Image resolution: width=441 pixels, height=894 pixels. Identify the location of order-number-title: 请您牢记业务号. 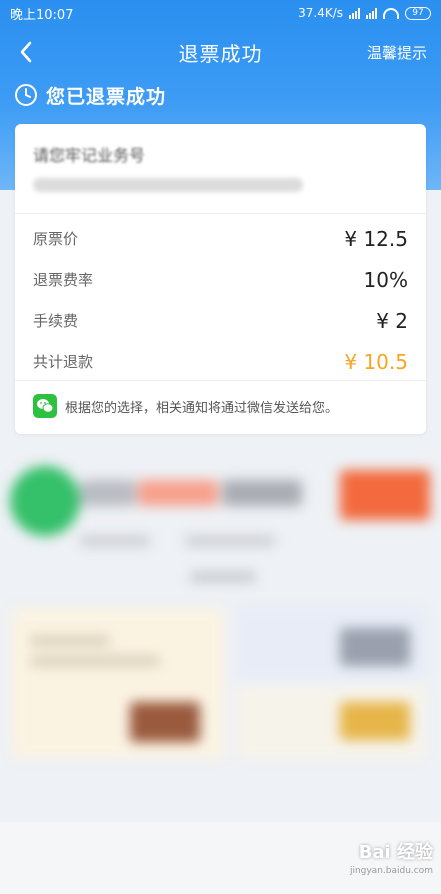
(89, 155).